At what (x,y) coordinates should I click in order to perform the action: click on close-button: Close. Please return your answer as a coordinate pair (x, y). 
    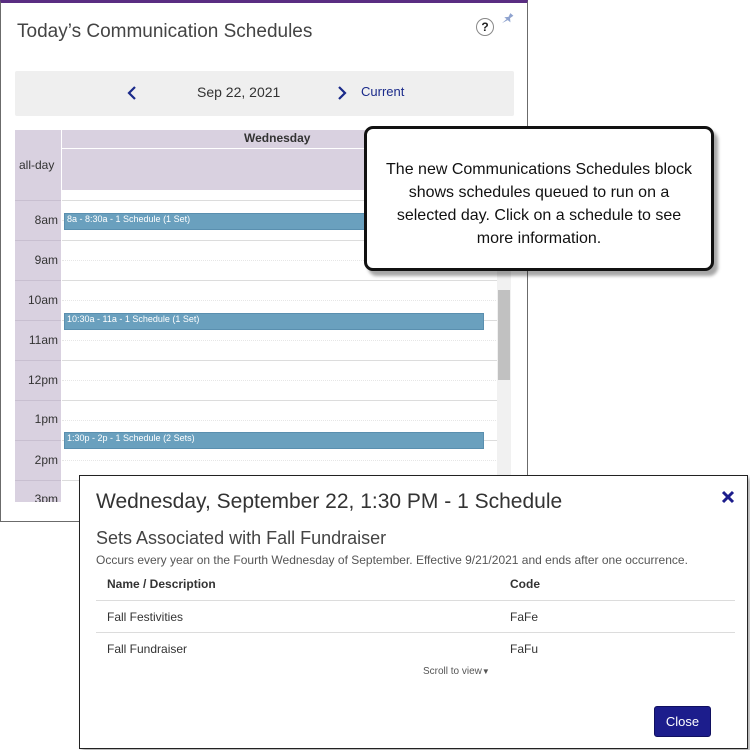
    Looking at the image, I should click on (682, 721).